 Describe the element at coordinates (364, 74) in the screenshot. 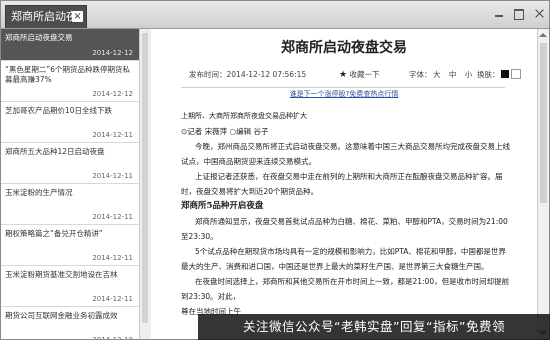

I see `favorite-label: 收藏一下` at that location.